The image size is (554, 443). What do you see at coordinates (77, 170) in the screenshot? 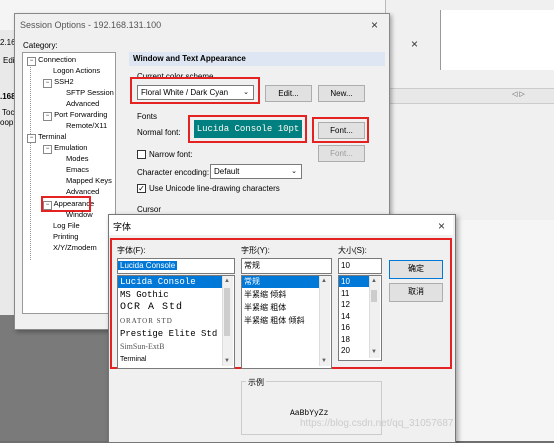
I see `tree-item-emacs: Emacs` at bounding box center [77, 170].